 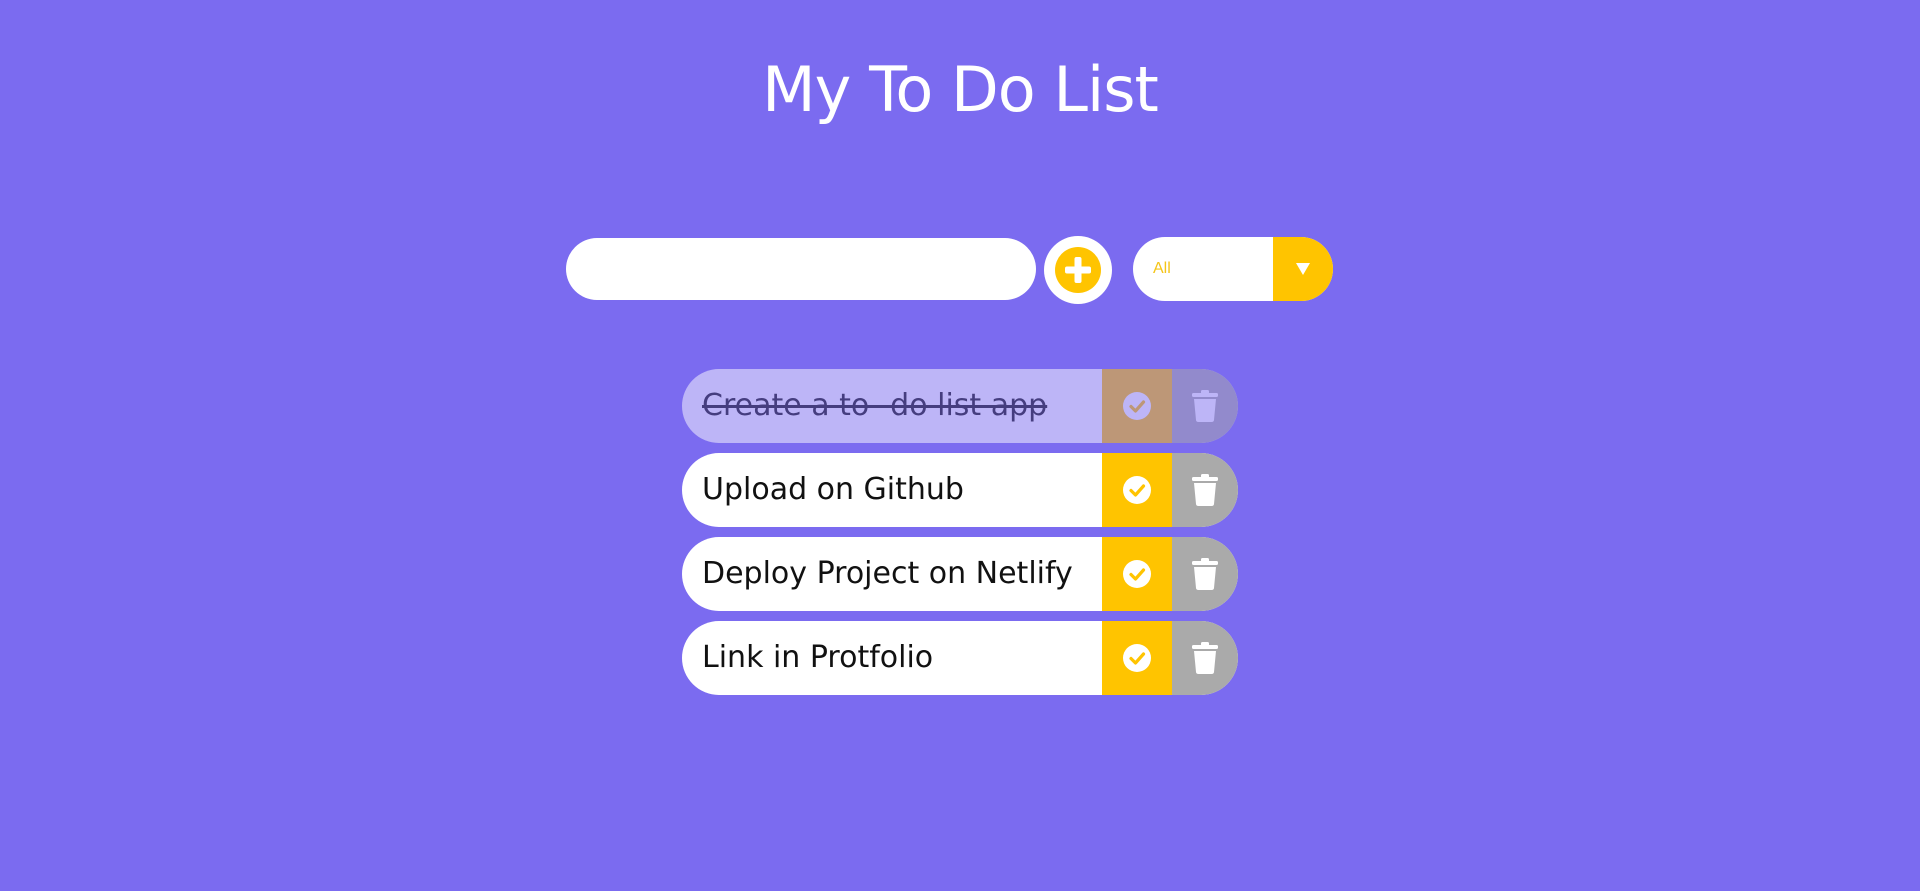 I want to click on todo-item: Create a to- do list app, so click(x=960, y=406).